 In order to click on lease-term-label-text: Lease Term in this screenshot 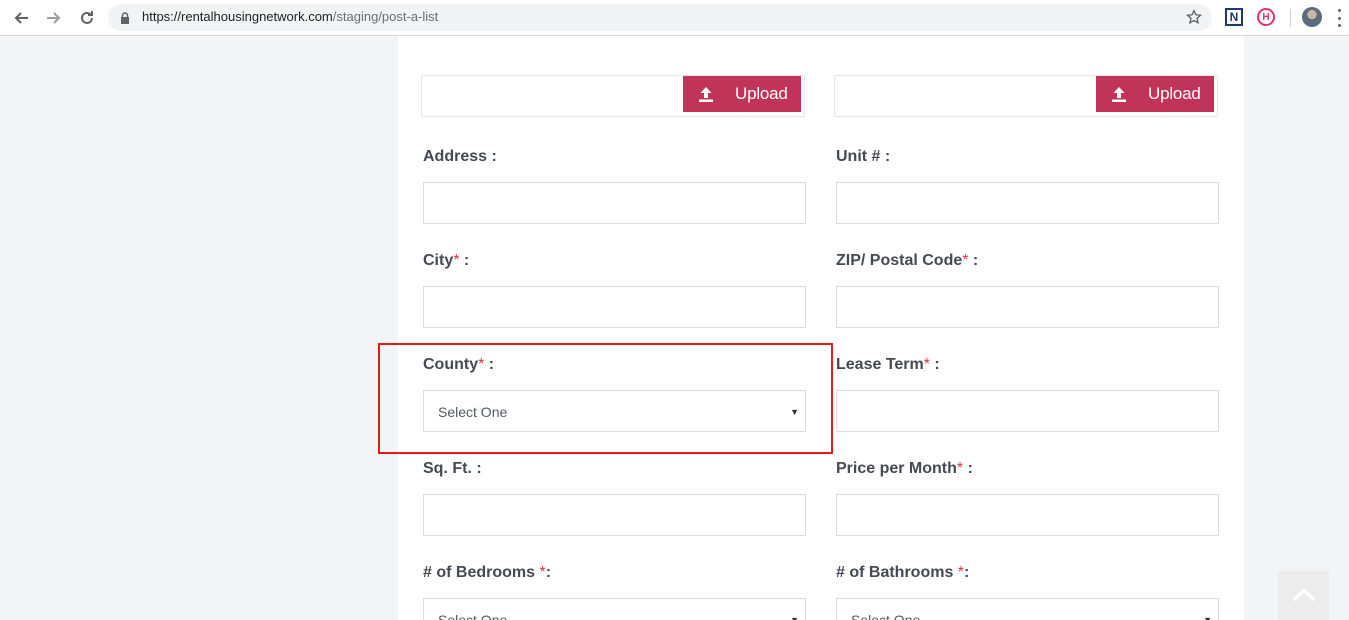, I will do `click(880, 364)`.